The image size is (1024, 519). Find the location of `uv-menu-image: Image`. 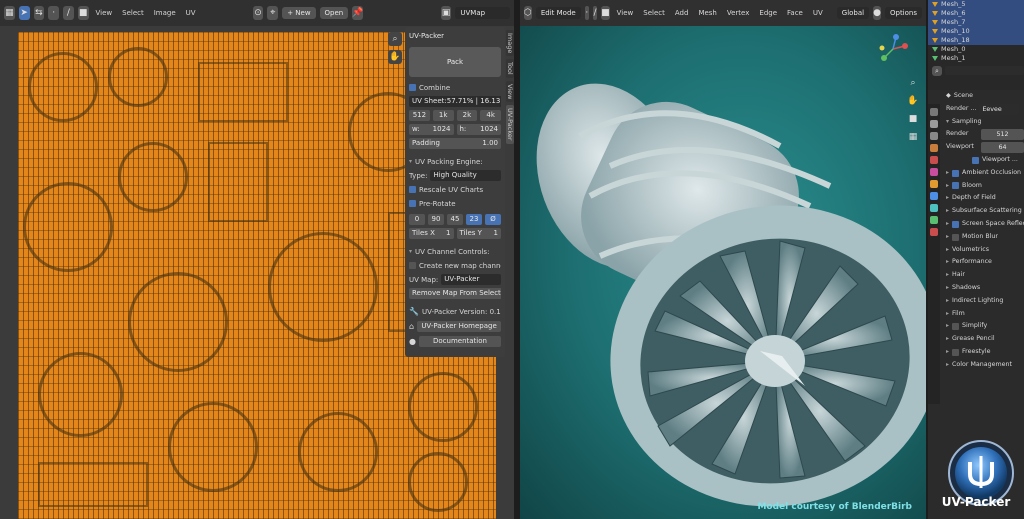

uv-menu-image: Image is located at coordinates (165, 13).